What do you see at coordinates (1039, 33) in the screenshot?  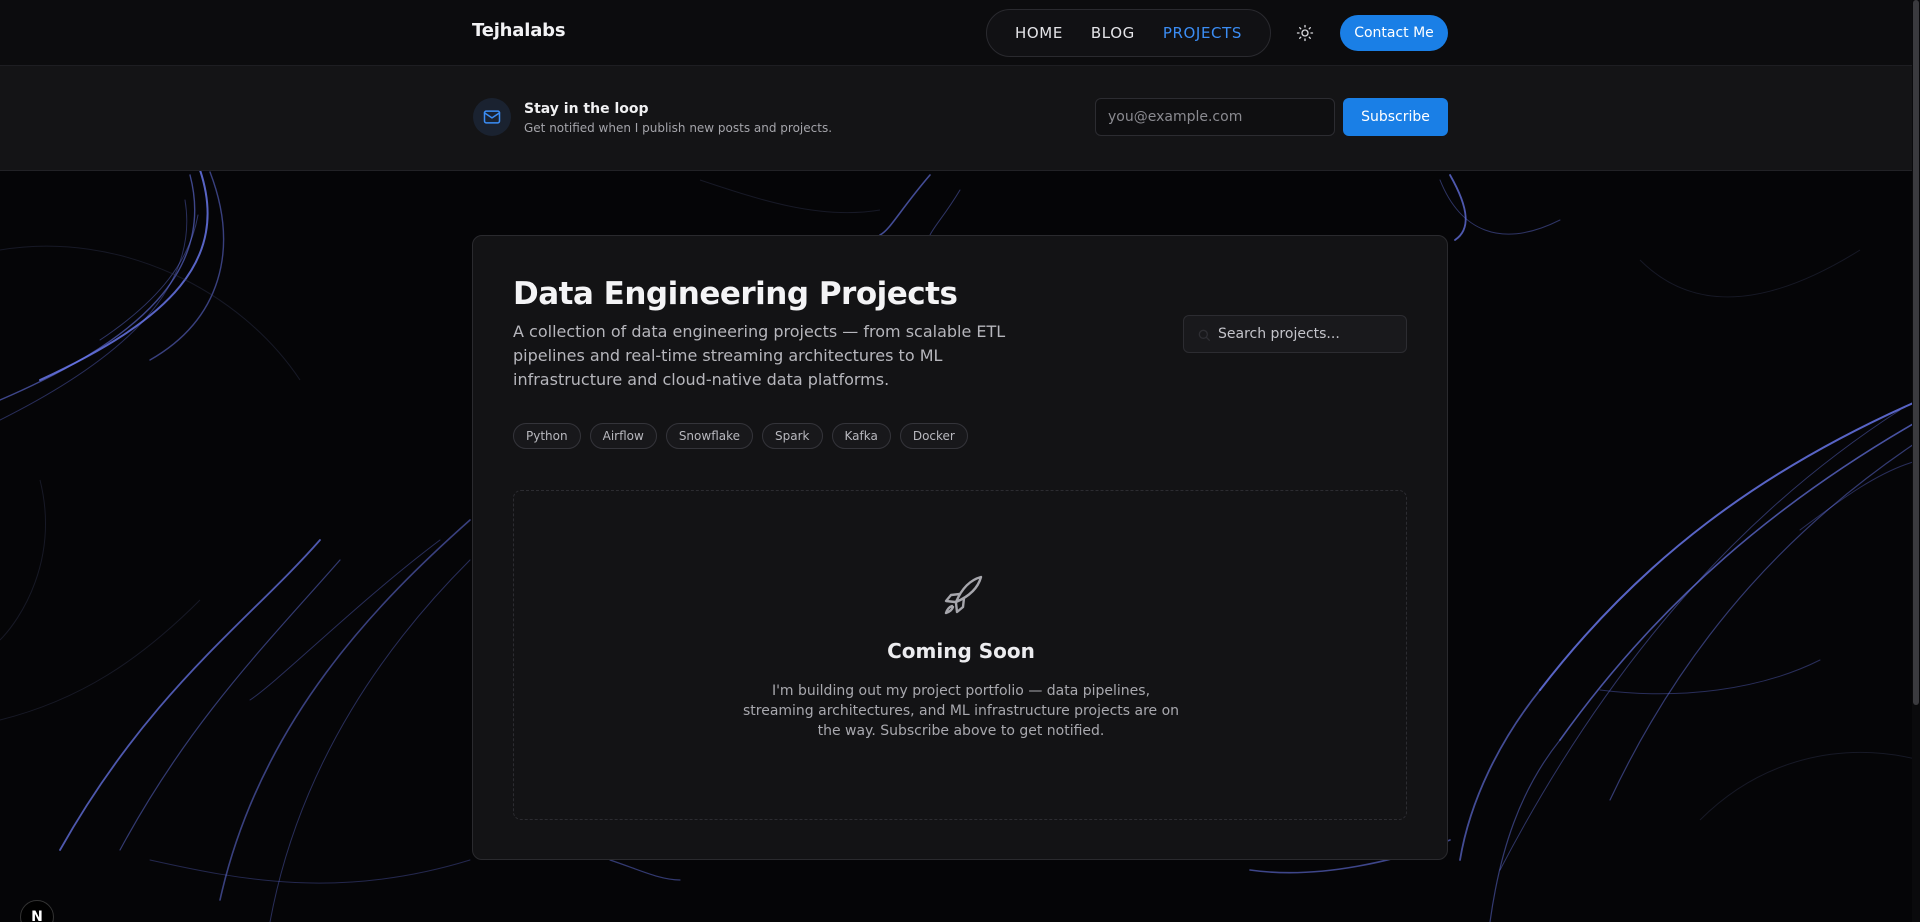 I see `nav-home-link: HOME` at bounding box center [1039, 33].